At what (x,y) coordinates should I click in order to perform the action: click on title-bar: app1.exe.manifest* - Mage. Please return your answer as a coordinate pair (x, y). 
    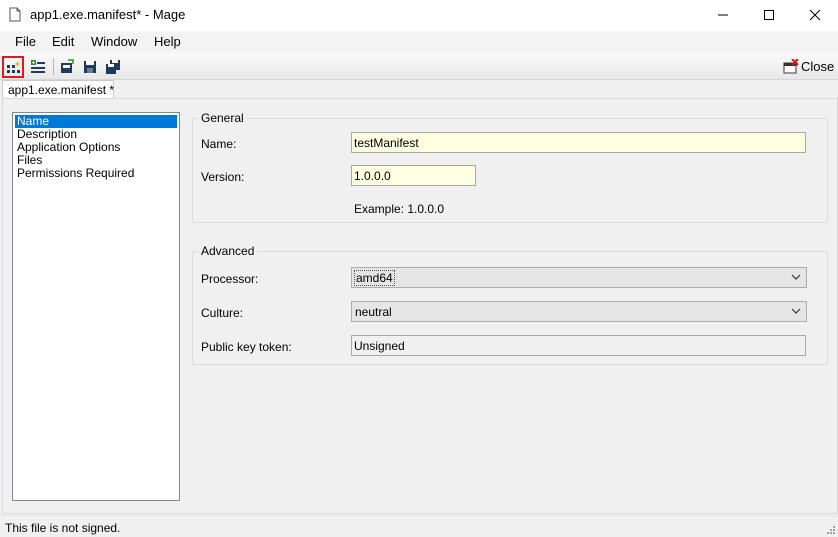
    Looking at the image, I should click on (419, 15).